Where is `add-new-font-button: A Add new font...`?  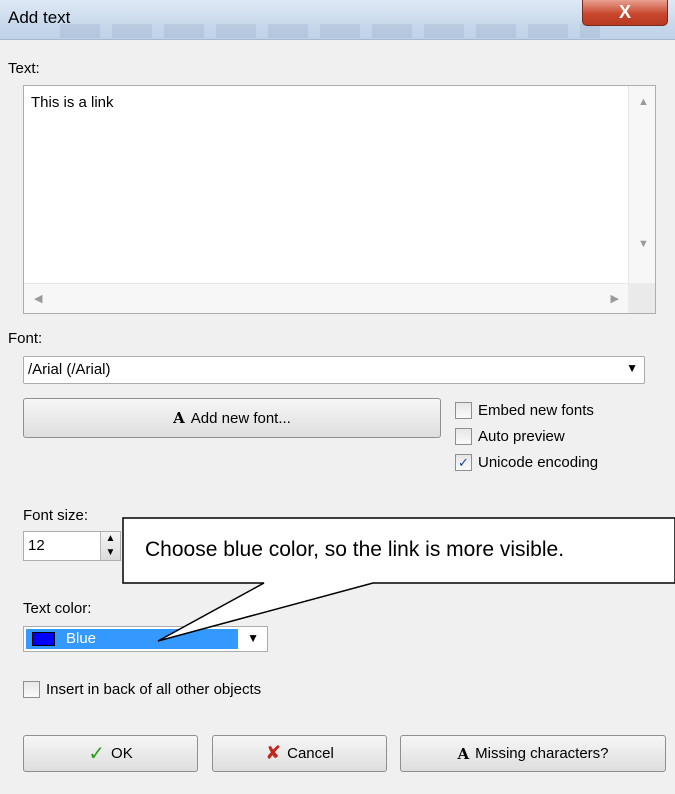 add-new-font-button: A Add new font... is located at coordinates (232, 418).